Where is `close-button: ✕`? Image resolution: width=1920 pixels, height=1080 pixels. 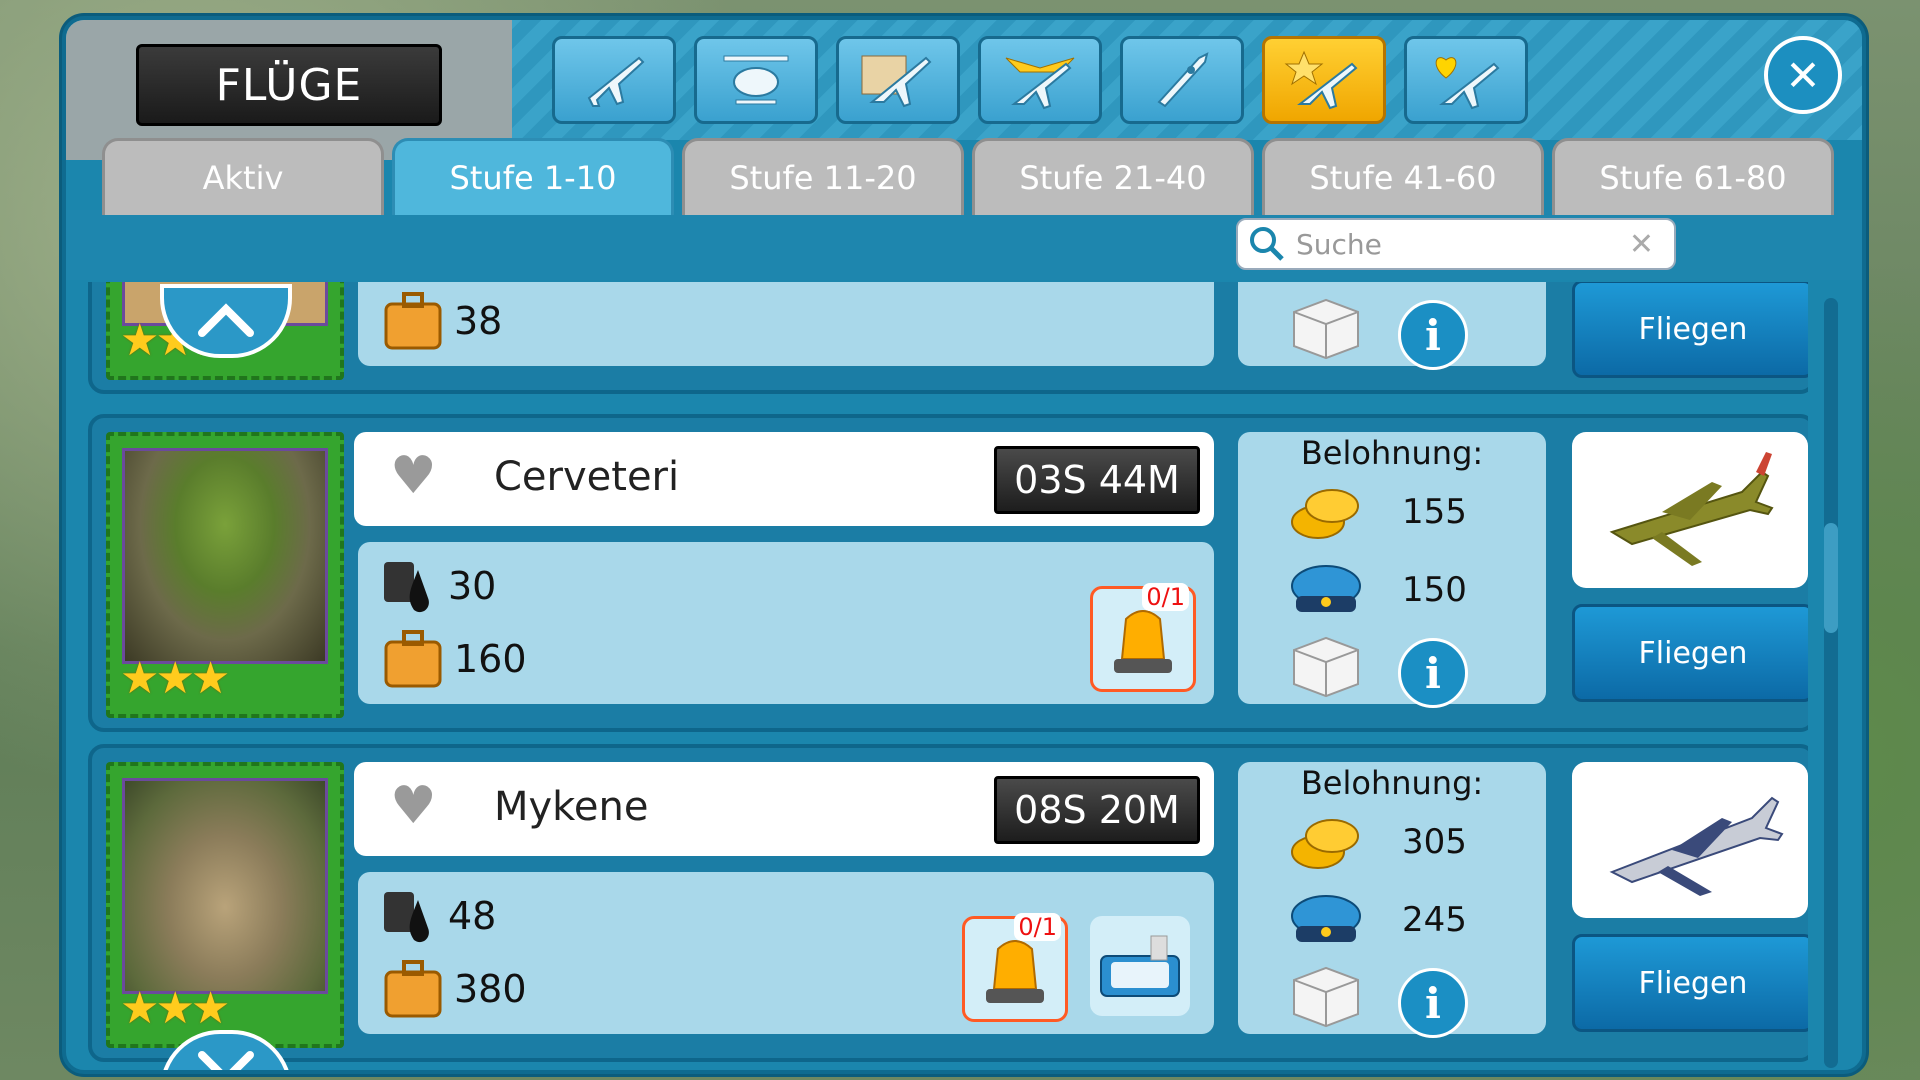
close-button: ✕ is located at coordinates (1803, 75).